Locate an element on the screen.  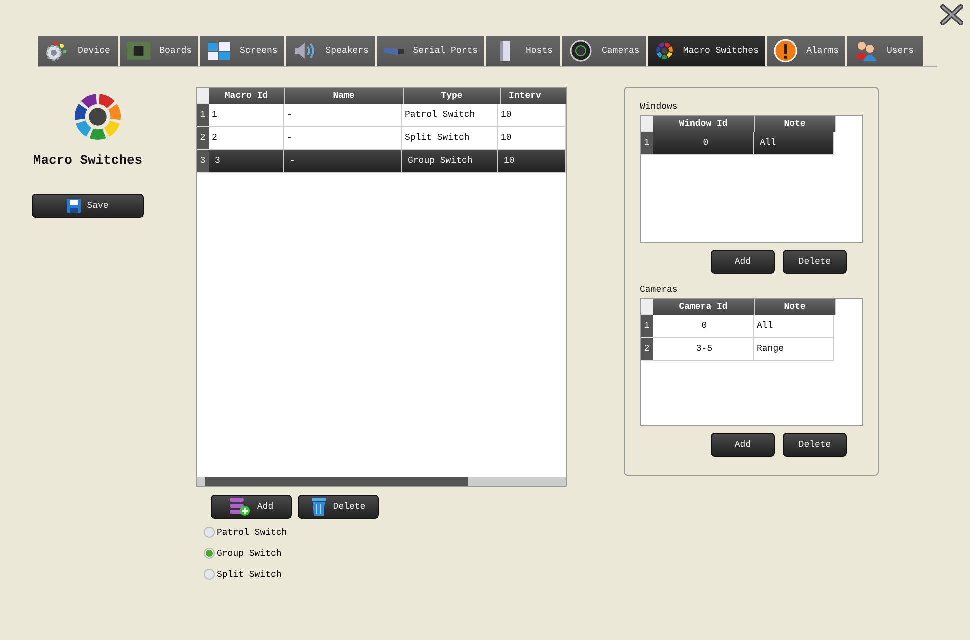
save-button: Save is located at coordinates (88, 206).